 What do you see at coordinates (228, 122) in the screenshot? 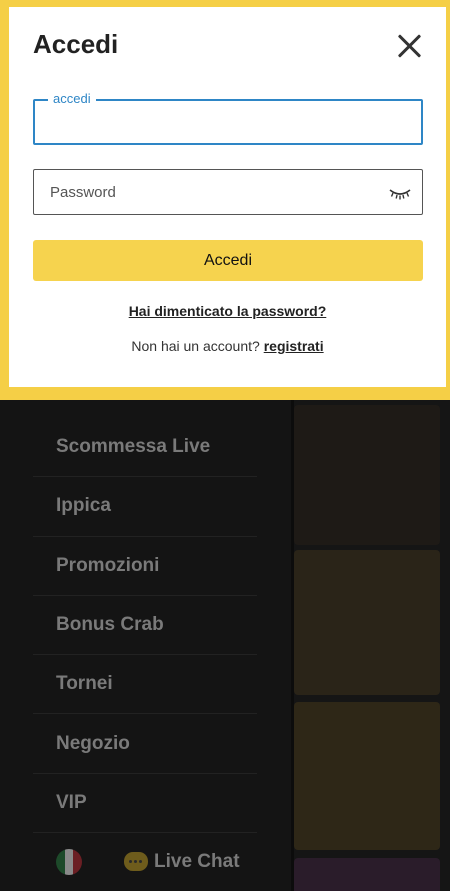
I see `username-input` at bounding box center [228, 122].